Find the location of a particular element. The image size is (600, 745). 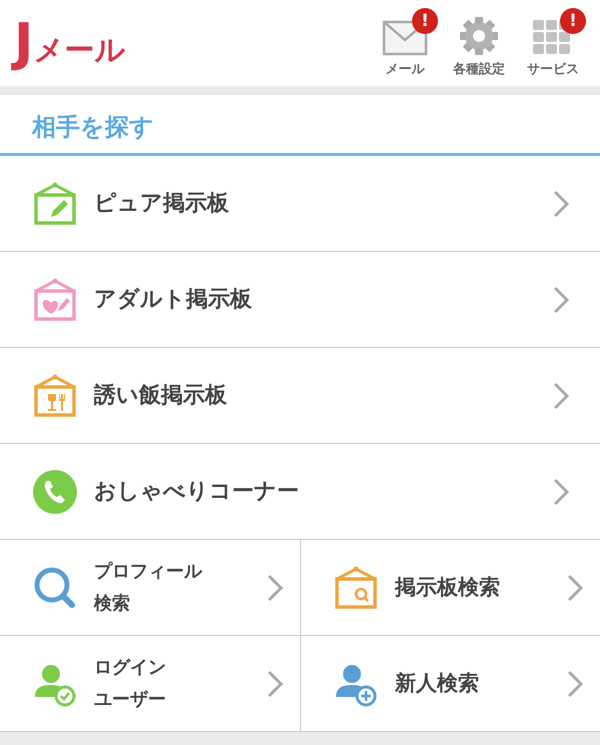

board-pencil-icon is located at coordinates (55, 204).